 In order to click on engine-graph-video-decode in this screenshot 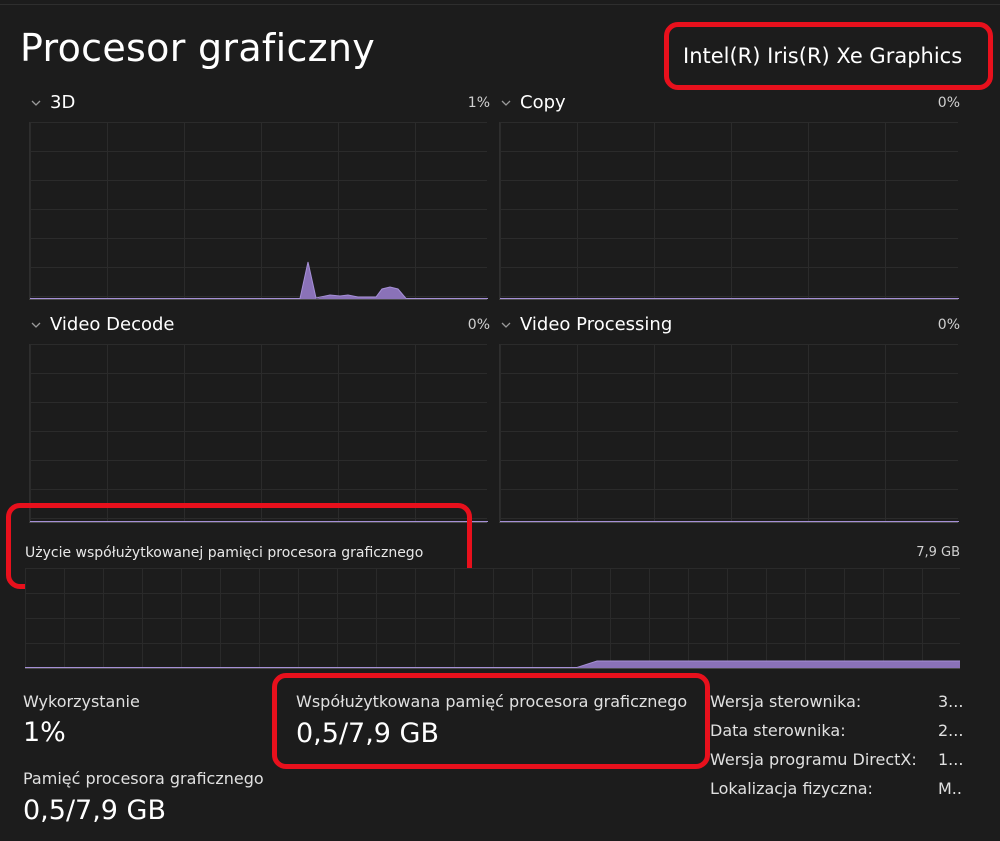, I will do `click(258, 433)`.